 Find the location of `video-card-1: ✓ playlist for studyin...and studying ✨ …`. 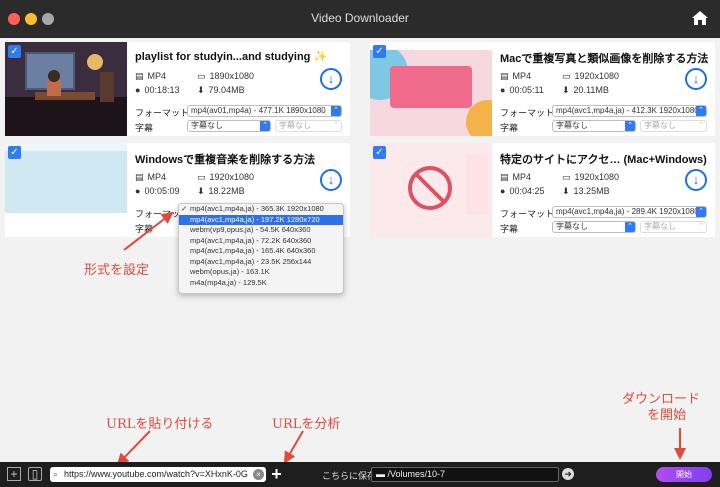

video-card-1: ✓ playlist for studyin...and studying ✨ … is located at coordinates (177, 89).